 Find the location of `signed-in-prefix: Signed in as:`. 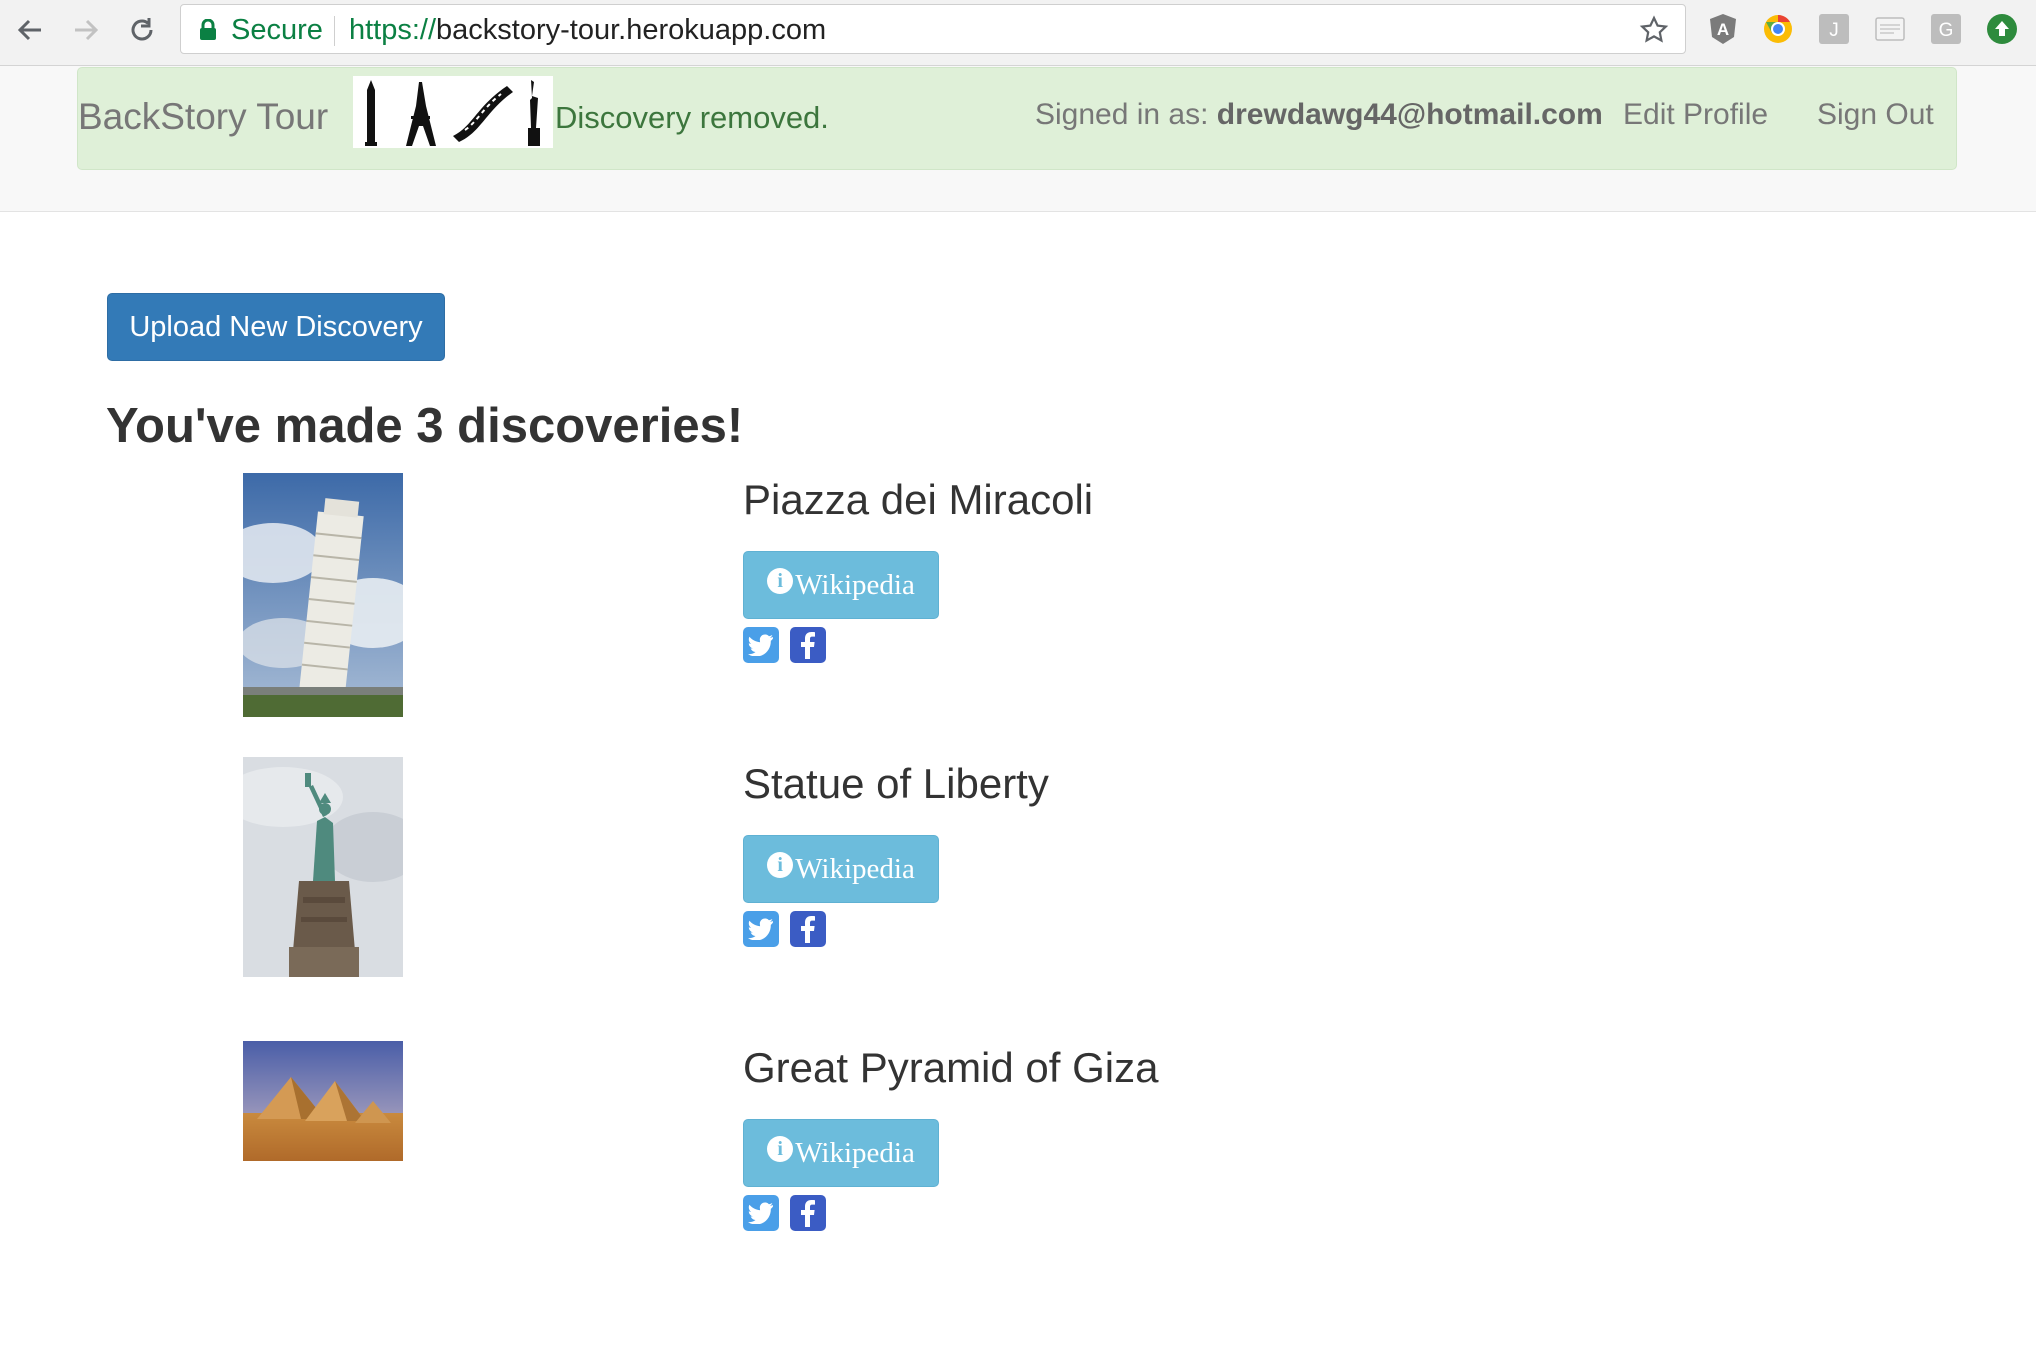

signed-in-prefix: Signed in as: is located at coordinates (1126, 114).